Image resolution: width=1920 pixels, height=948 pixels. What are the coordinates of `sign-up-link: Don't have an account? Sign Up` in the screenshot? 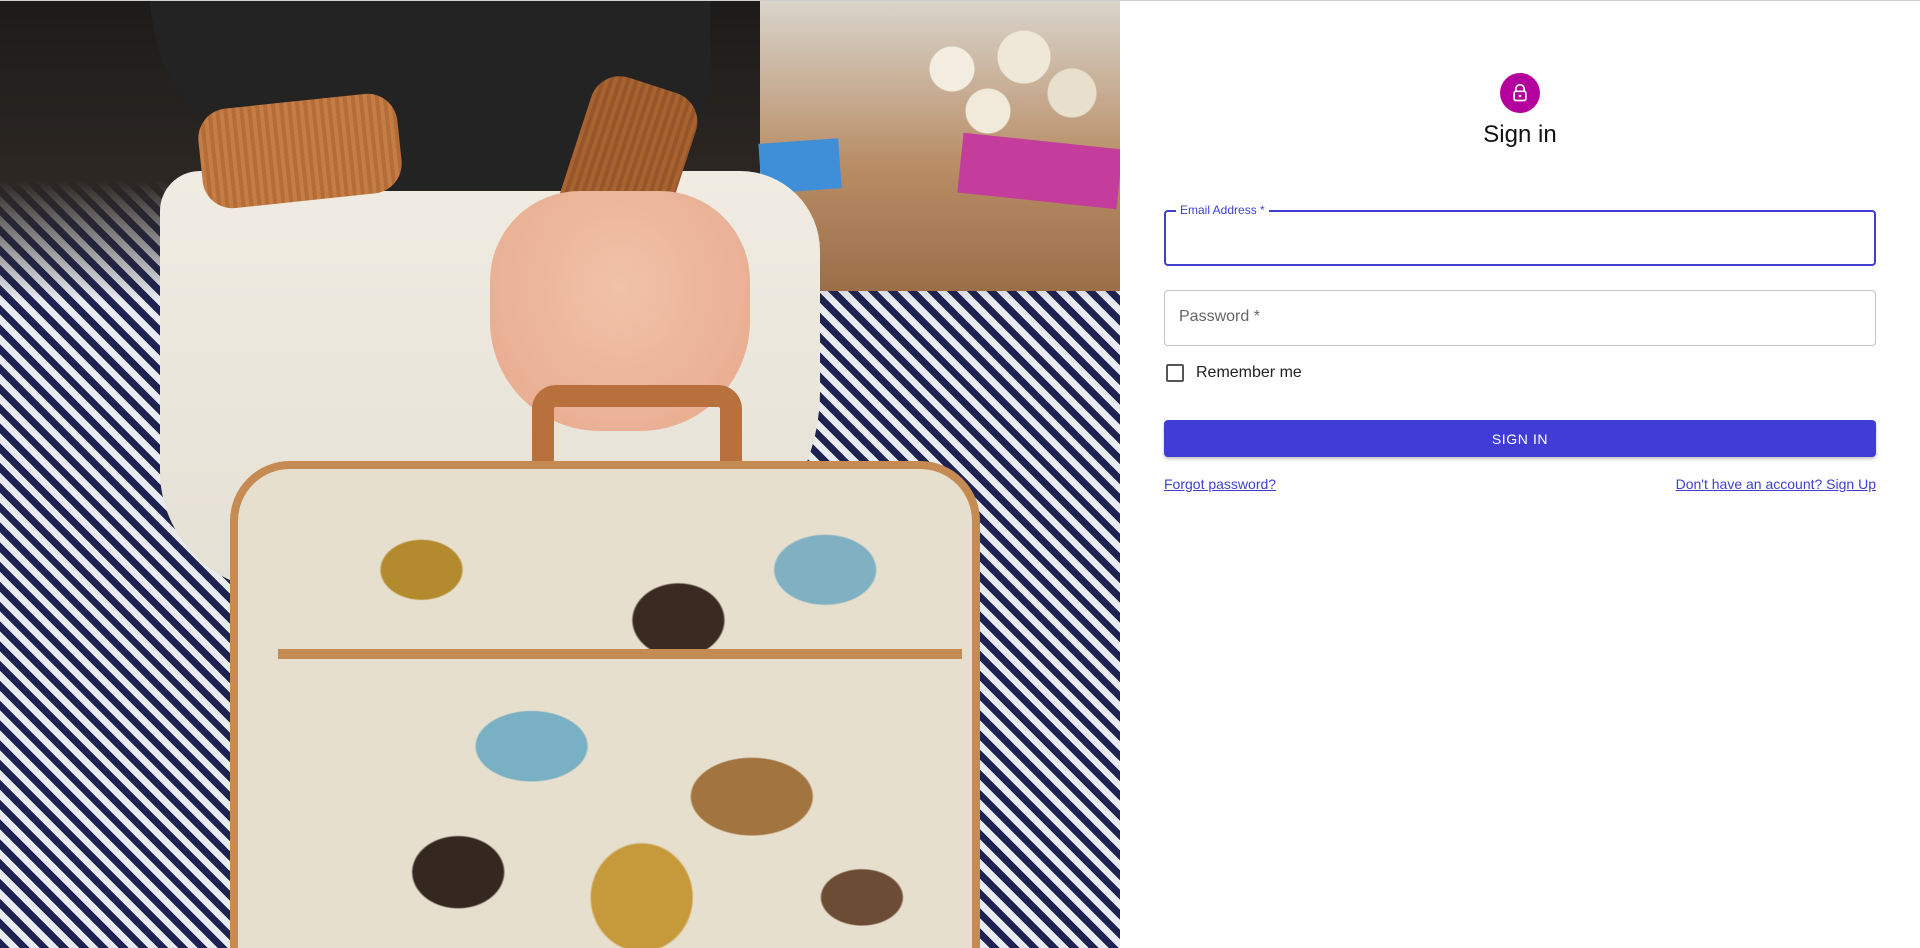 It's located at (1776, 484).